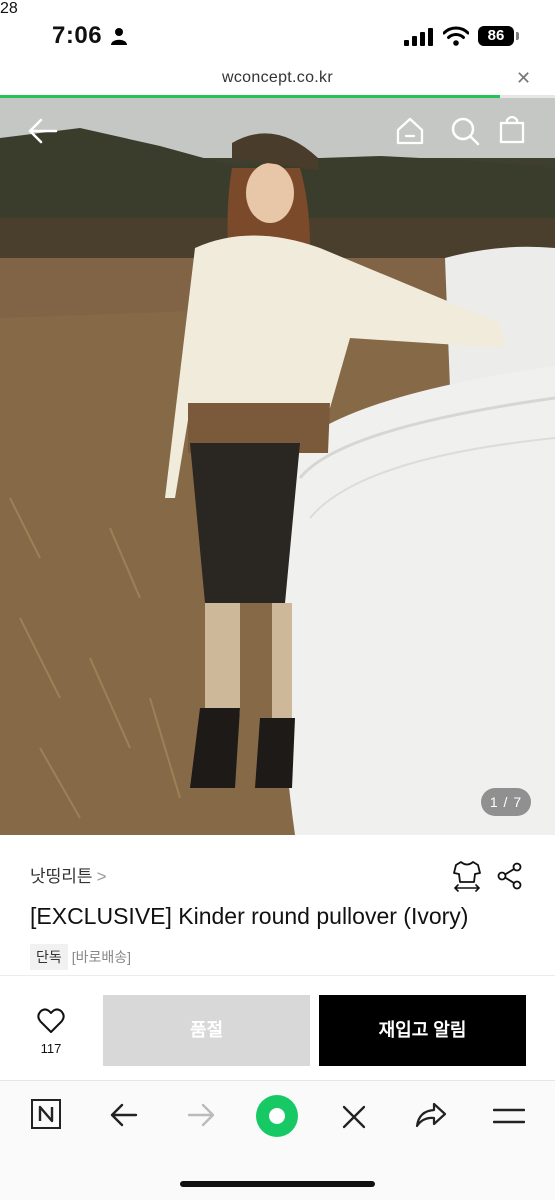  Describe the element at coordinates (51, 1048) in the screenshot. I see `like-count: 117` at that location.